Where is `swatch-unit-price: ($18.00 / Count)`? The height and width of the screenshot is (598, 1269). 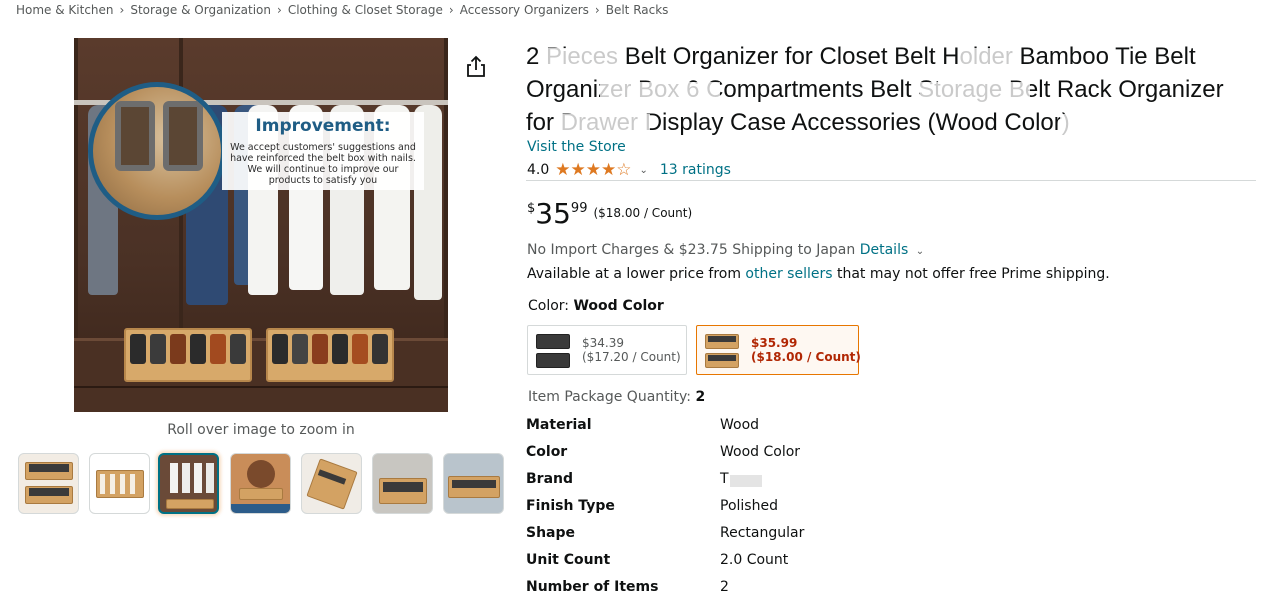 swatch-unit-price: ($18.00 / Count) is located at coordinates (806, 357).